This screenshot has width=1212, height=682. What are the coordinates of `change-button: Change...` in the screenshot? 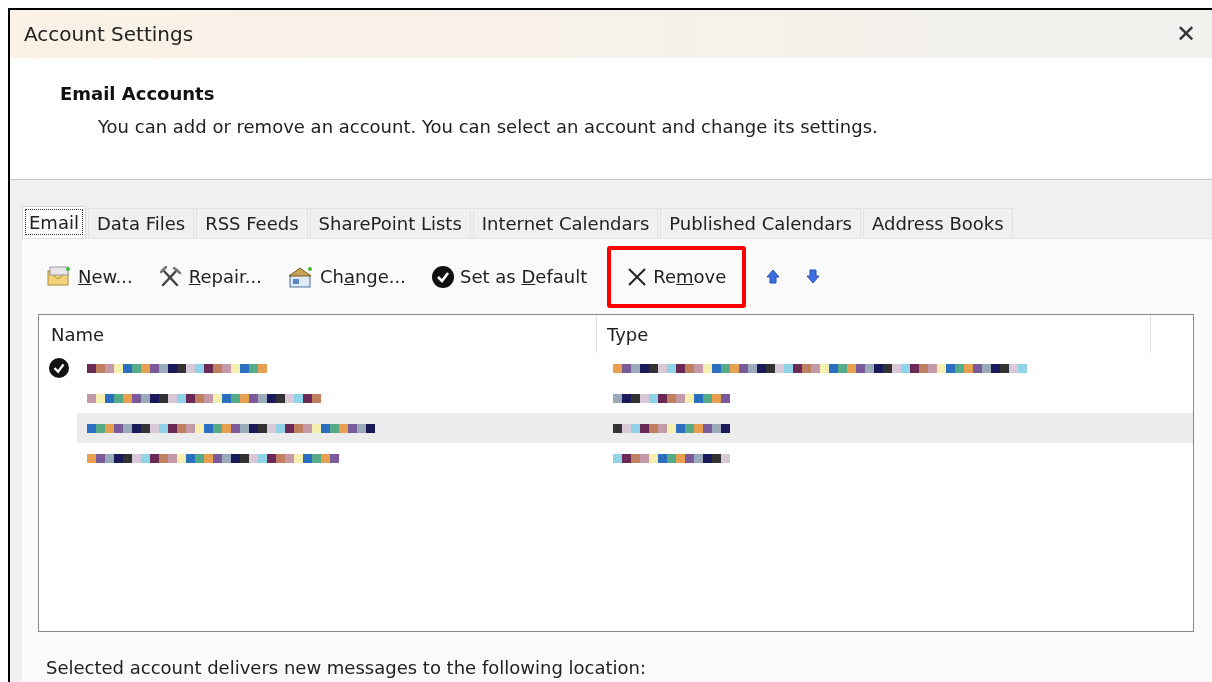 It's located at (347, 276).